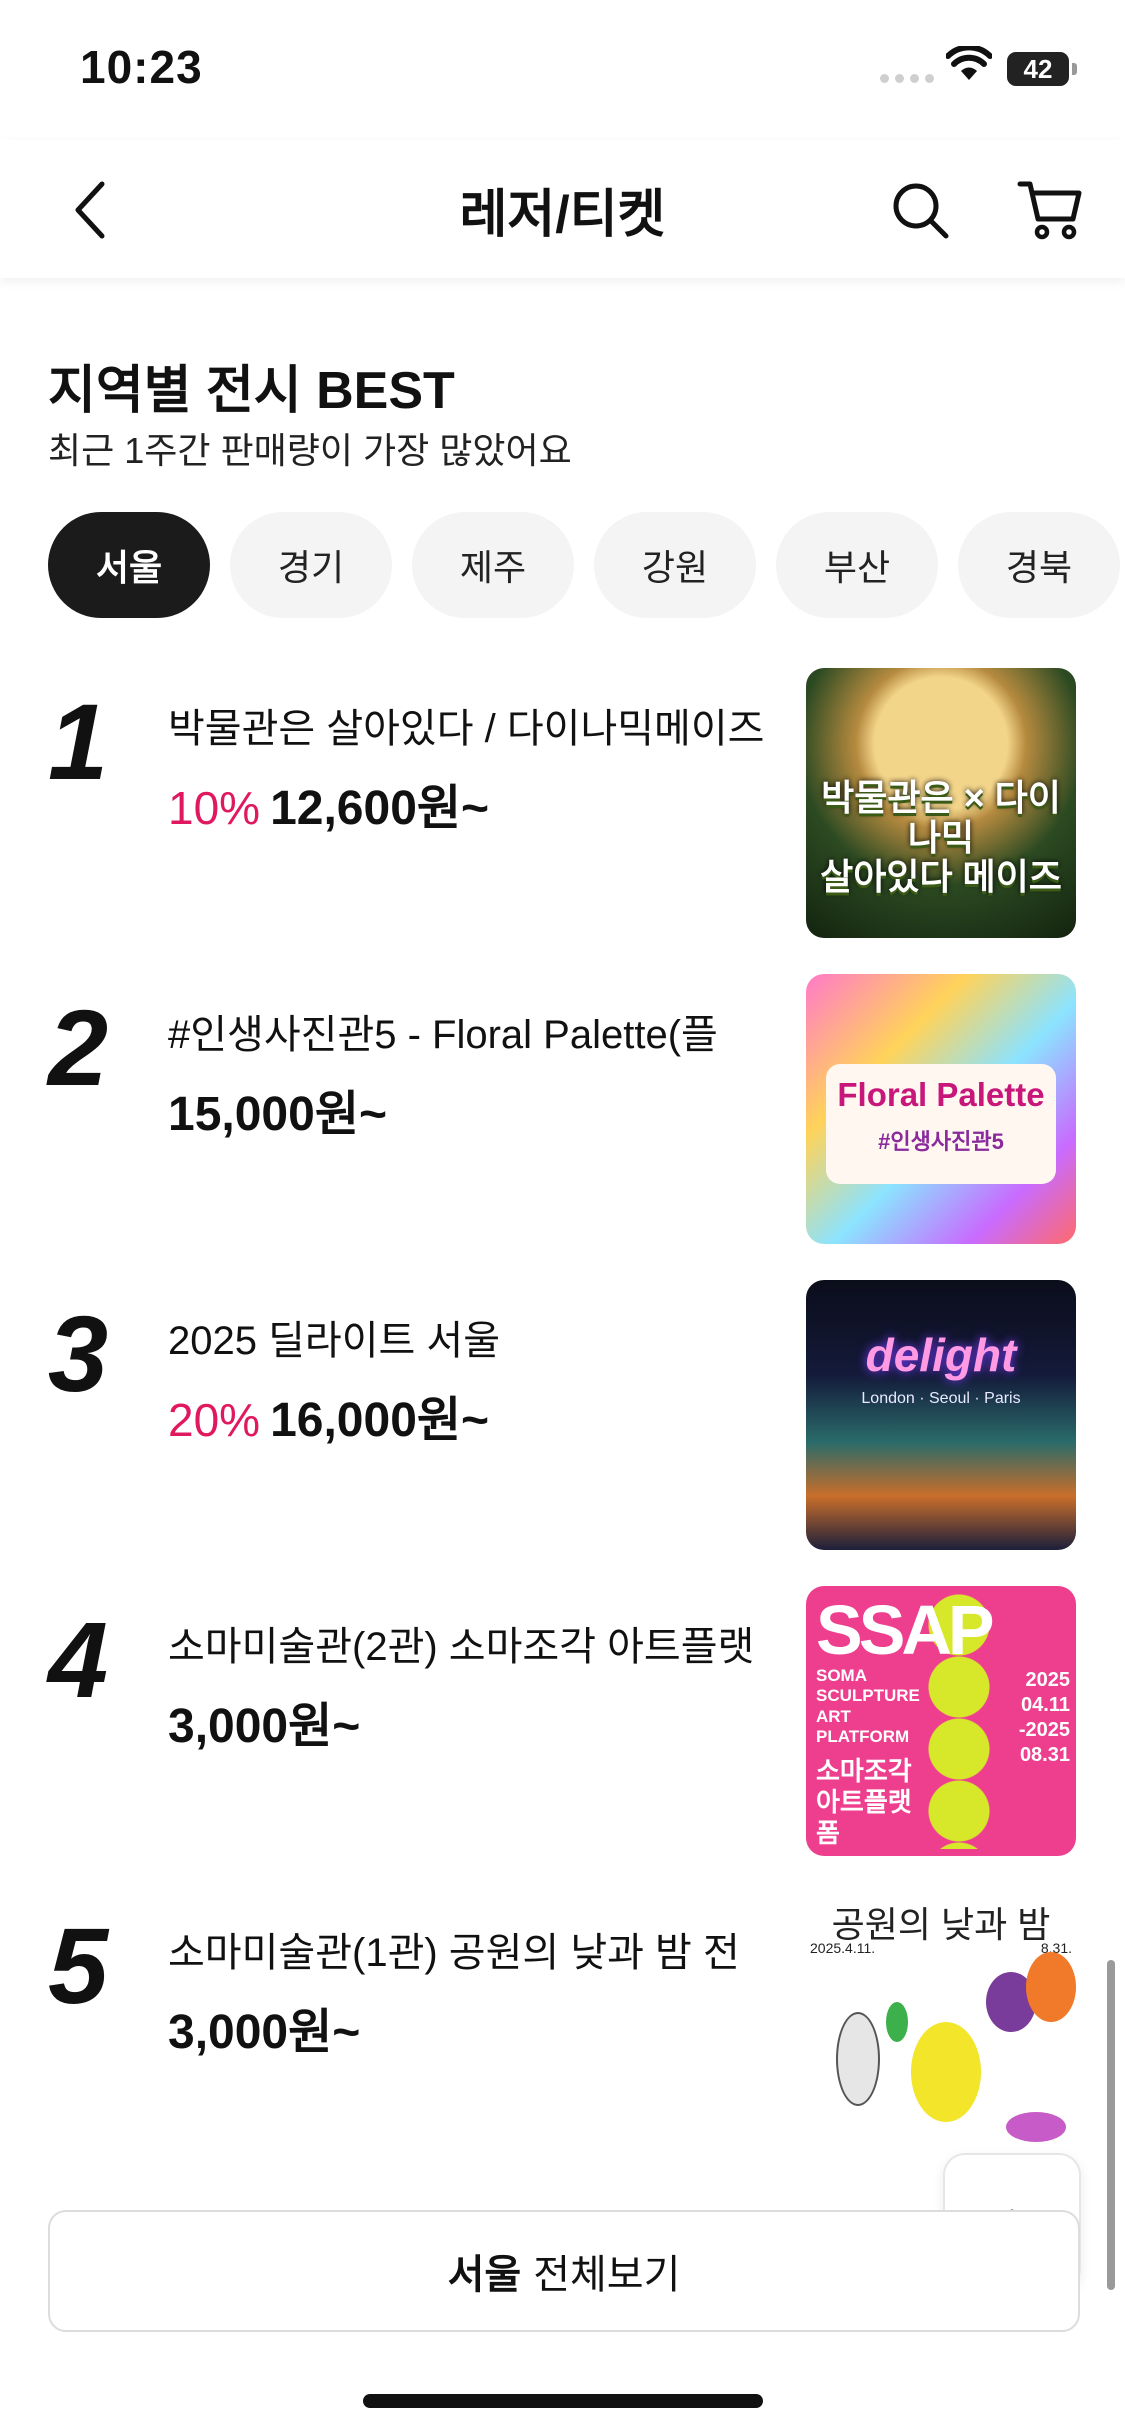  I want to click on discount-rate: 10%, so click(214, 808).